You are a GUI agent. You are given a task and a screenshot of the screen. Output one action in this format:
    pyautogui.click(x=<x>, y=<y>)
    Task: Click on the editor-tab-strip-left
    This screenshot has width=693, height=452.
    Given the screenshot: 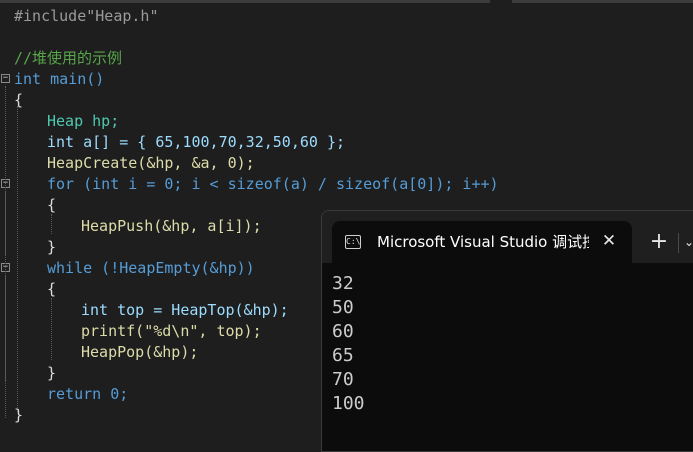 What is the action you would take?
    pyautogui.click(x=245, y=1)
    